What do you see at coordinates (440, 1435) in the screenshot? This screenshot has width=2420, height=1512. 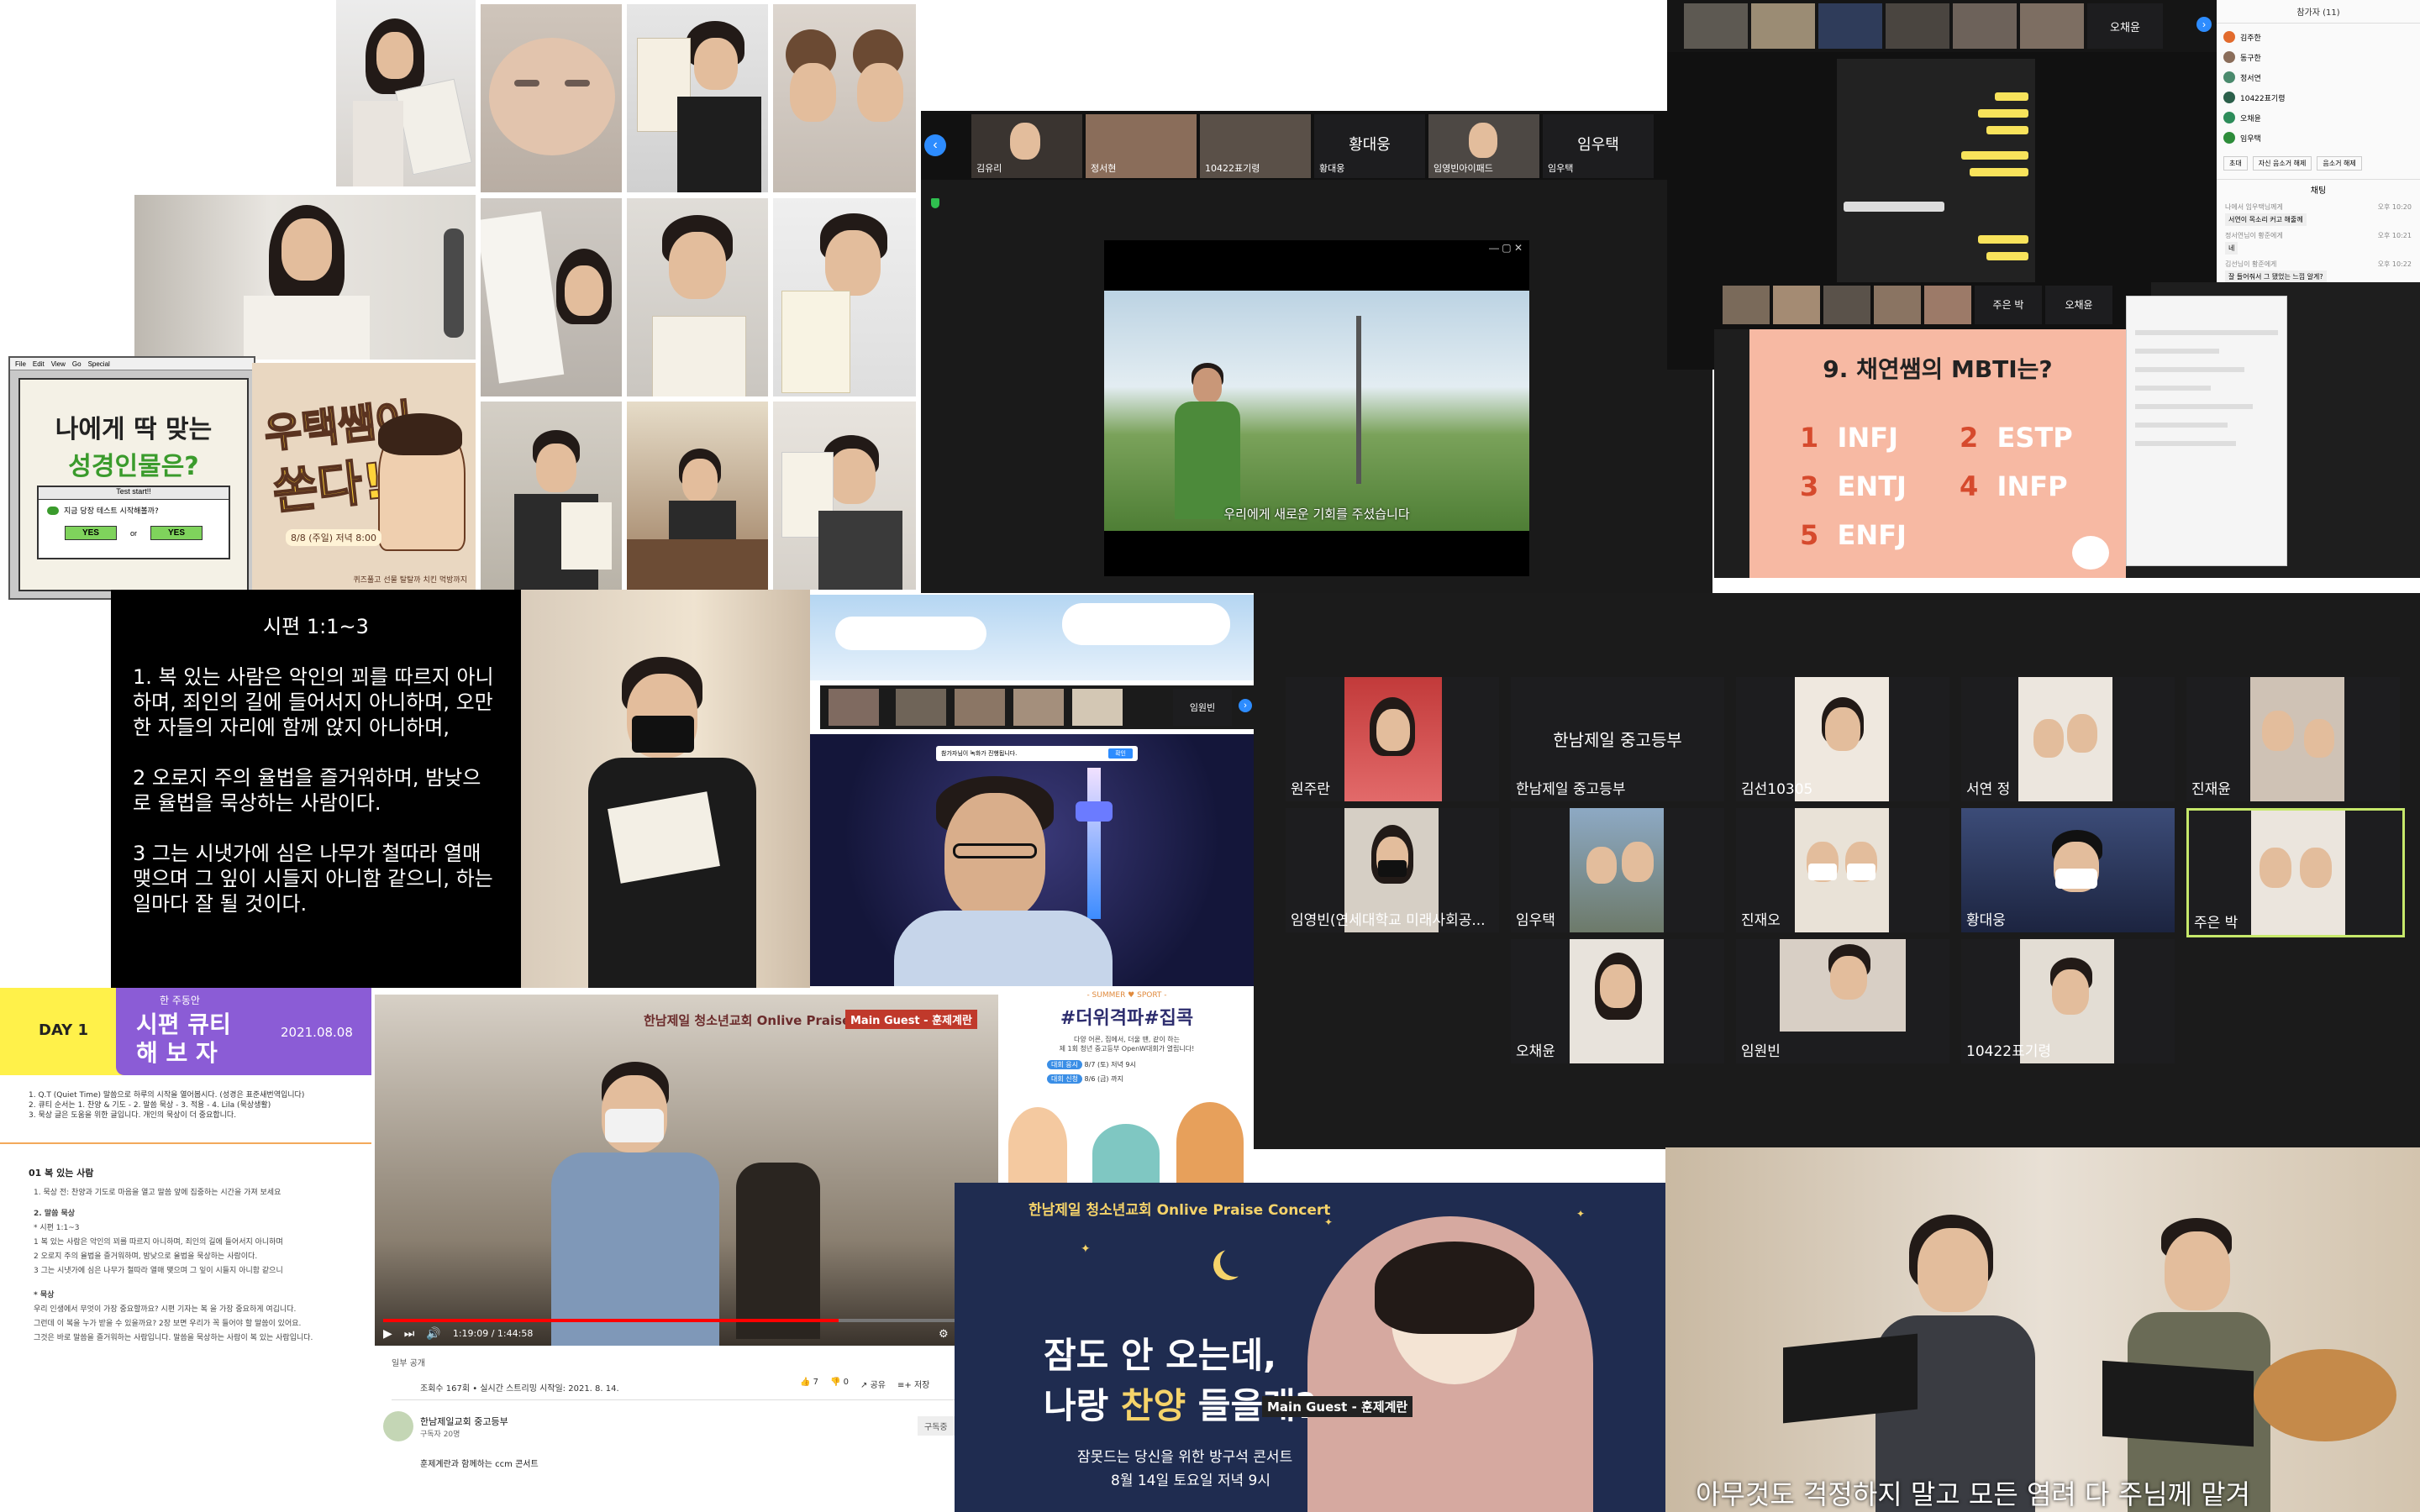 I see `yt-subscribers: 구독자 20명` at bounding box center [440, 1435].